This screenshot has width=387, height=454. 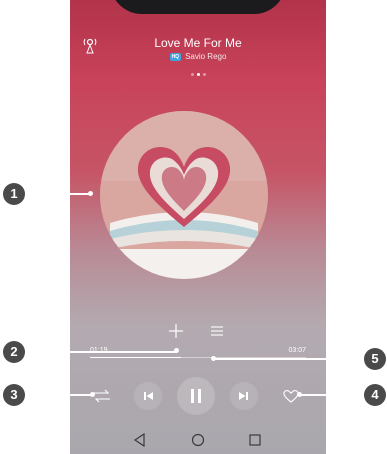 I want to click on next-button, so click(x=244, y=396).